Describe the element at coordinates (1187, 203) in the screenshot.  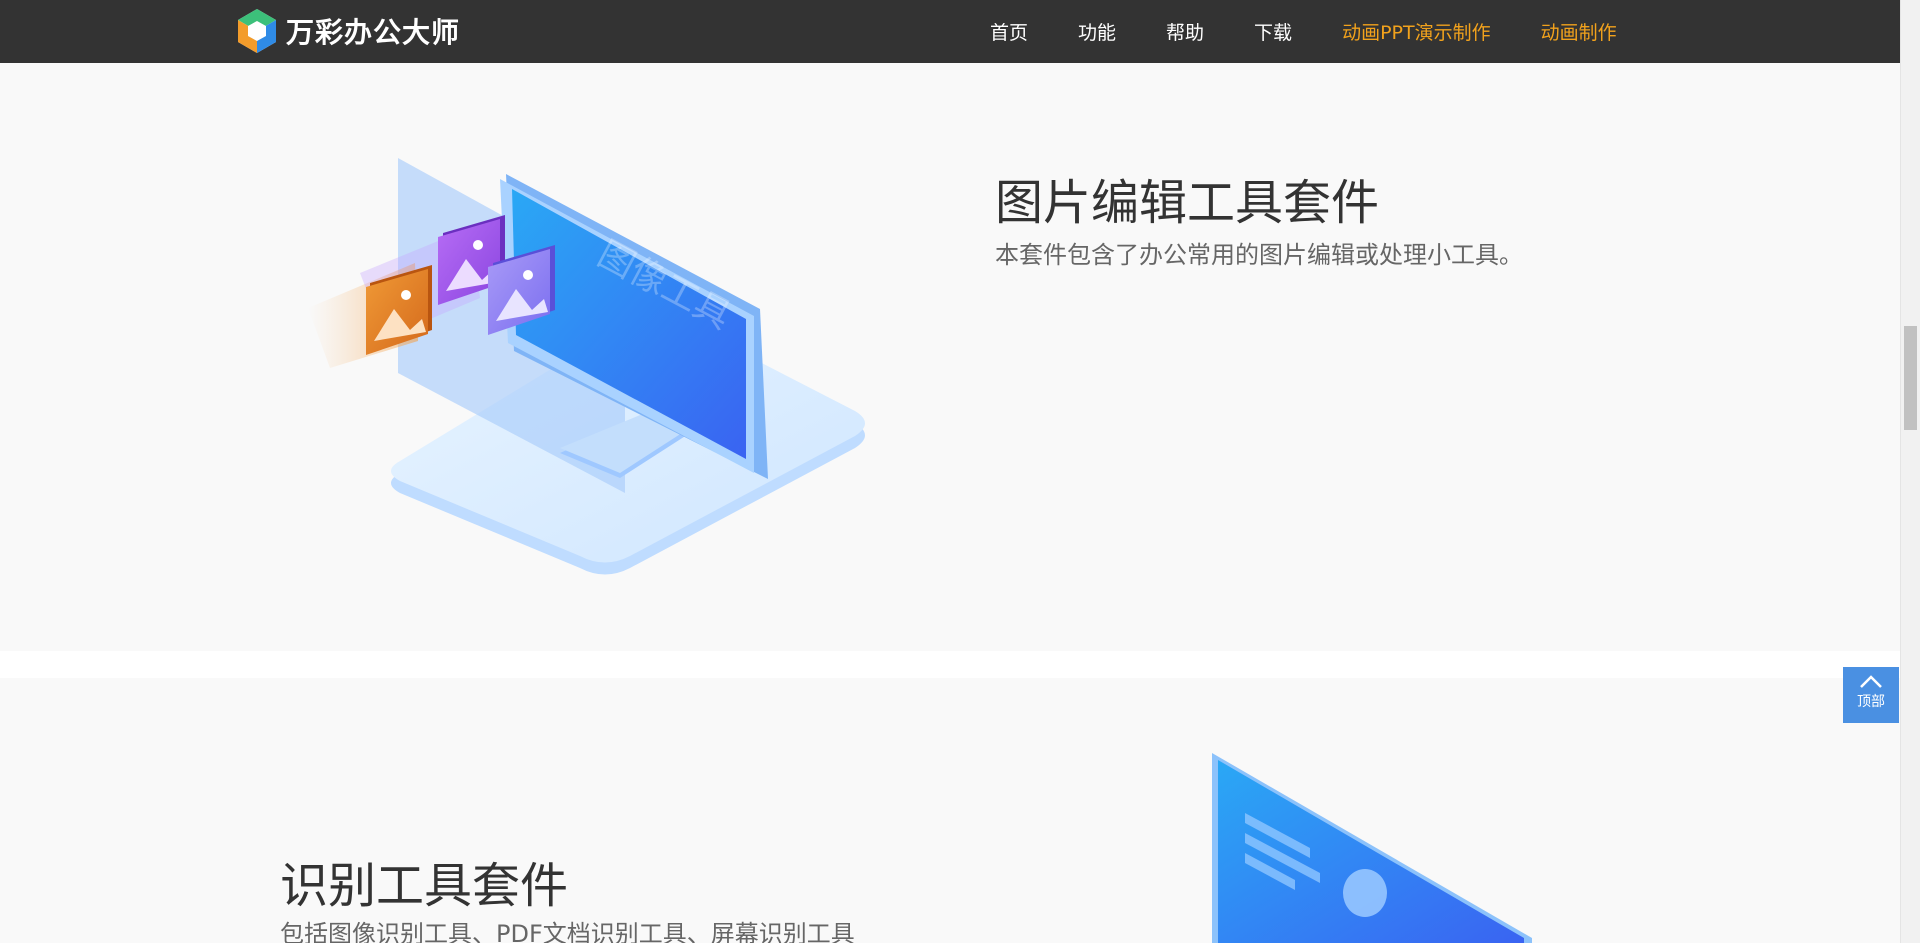
I see `section-title: 图片编辑工具套件` at that location.